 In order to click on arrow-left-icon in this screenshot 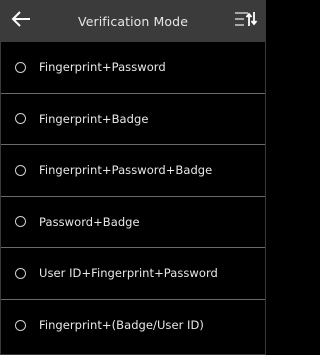, I will do `click(21, 21)`.